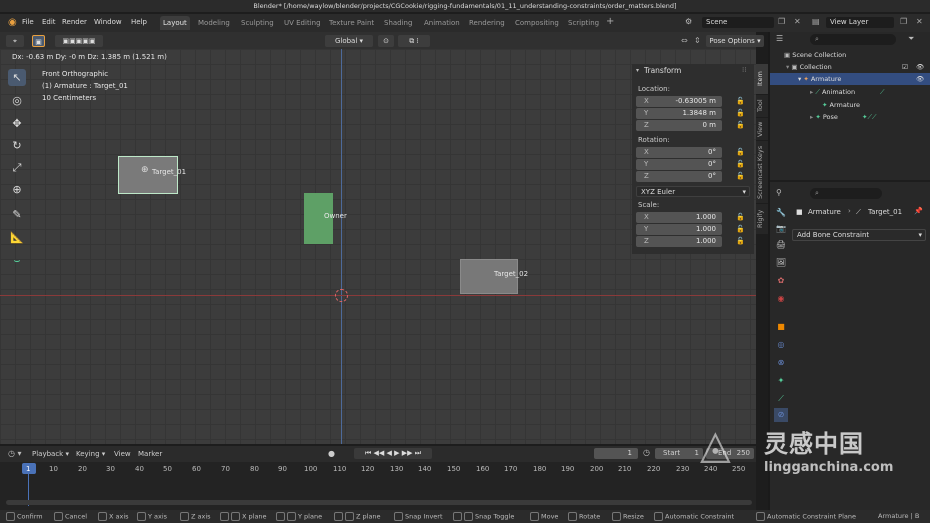 This screenshot has height=523, width=930. Describe the element at coordinates (414, 41) in the screenshot. I see `snap-icon: ⧉ ⁞` at that location.